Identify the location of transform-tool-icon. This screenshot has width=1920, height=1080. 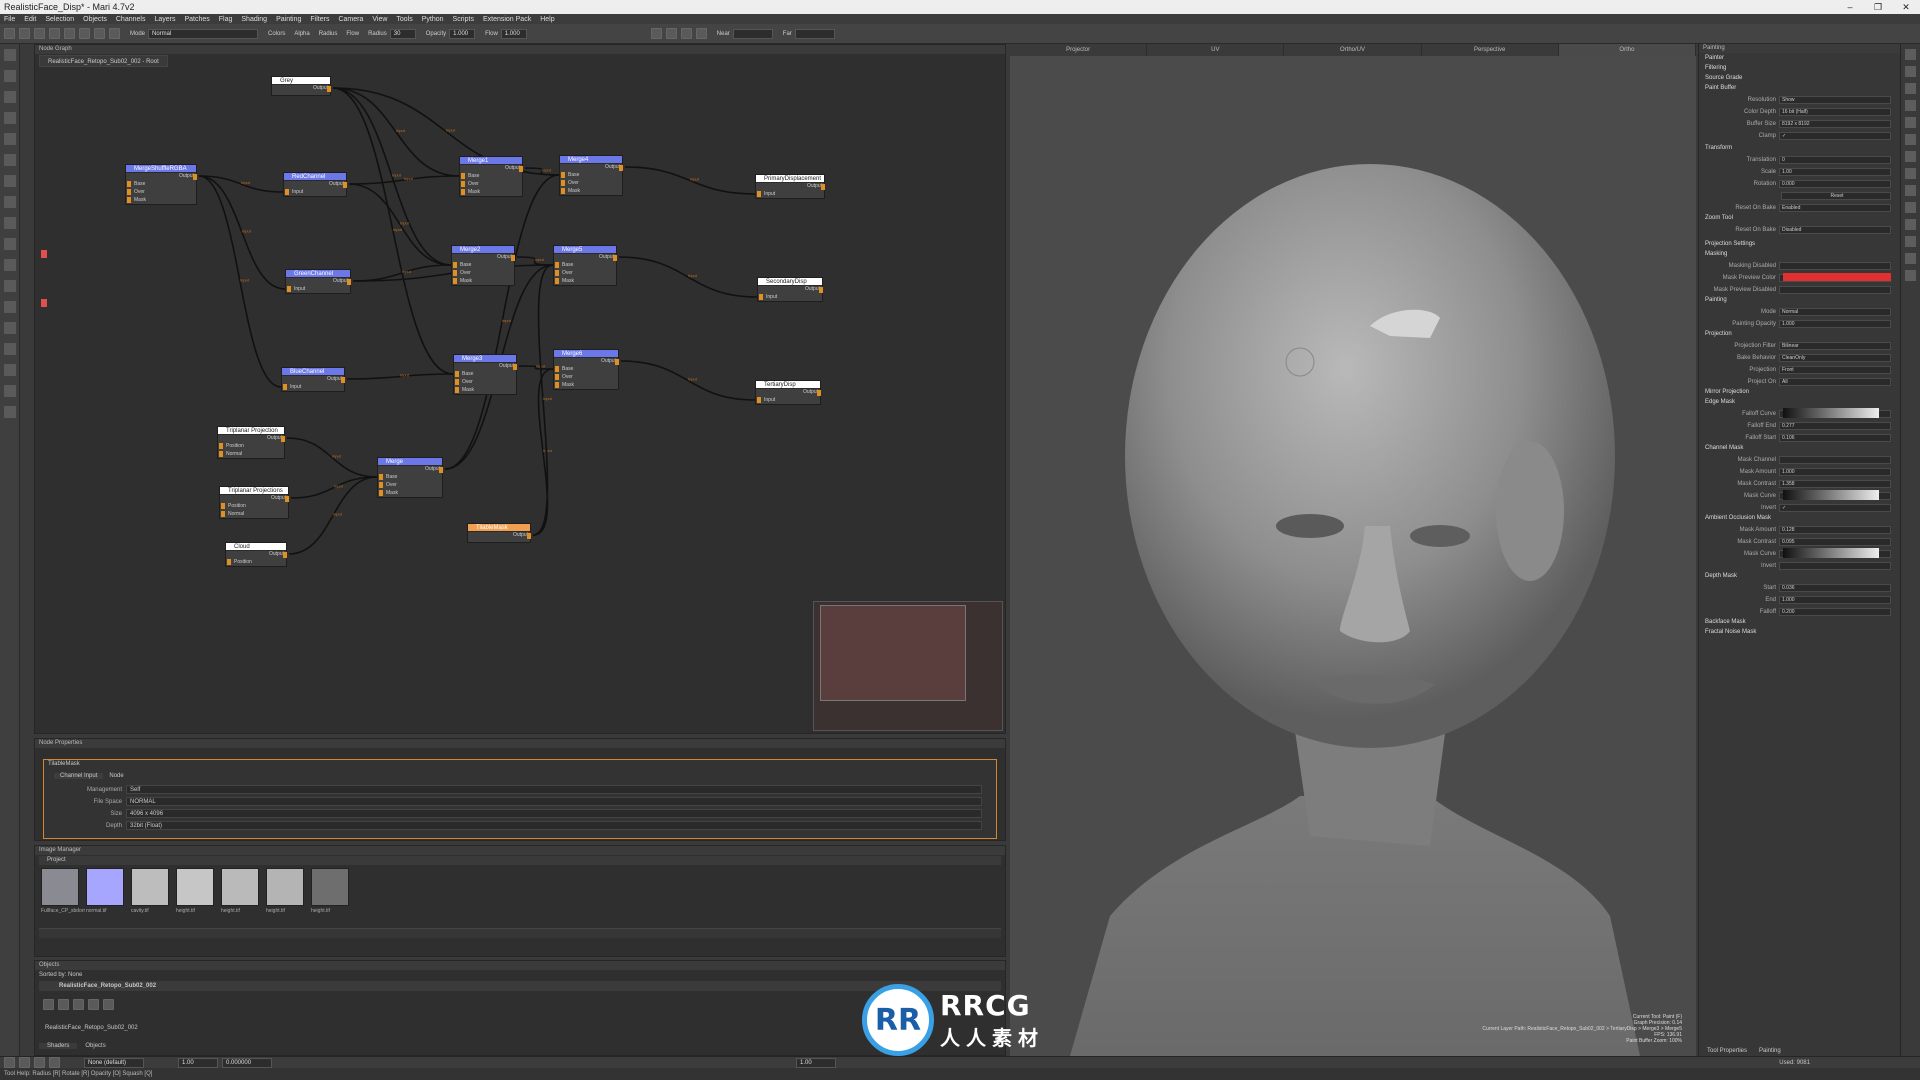
(10, 139).